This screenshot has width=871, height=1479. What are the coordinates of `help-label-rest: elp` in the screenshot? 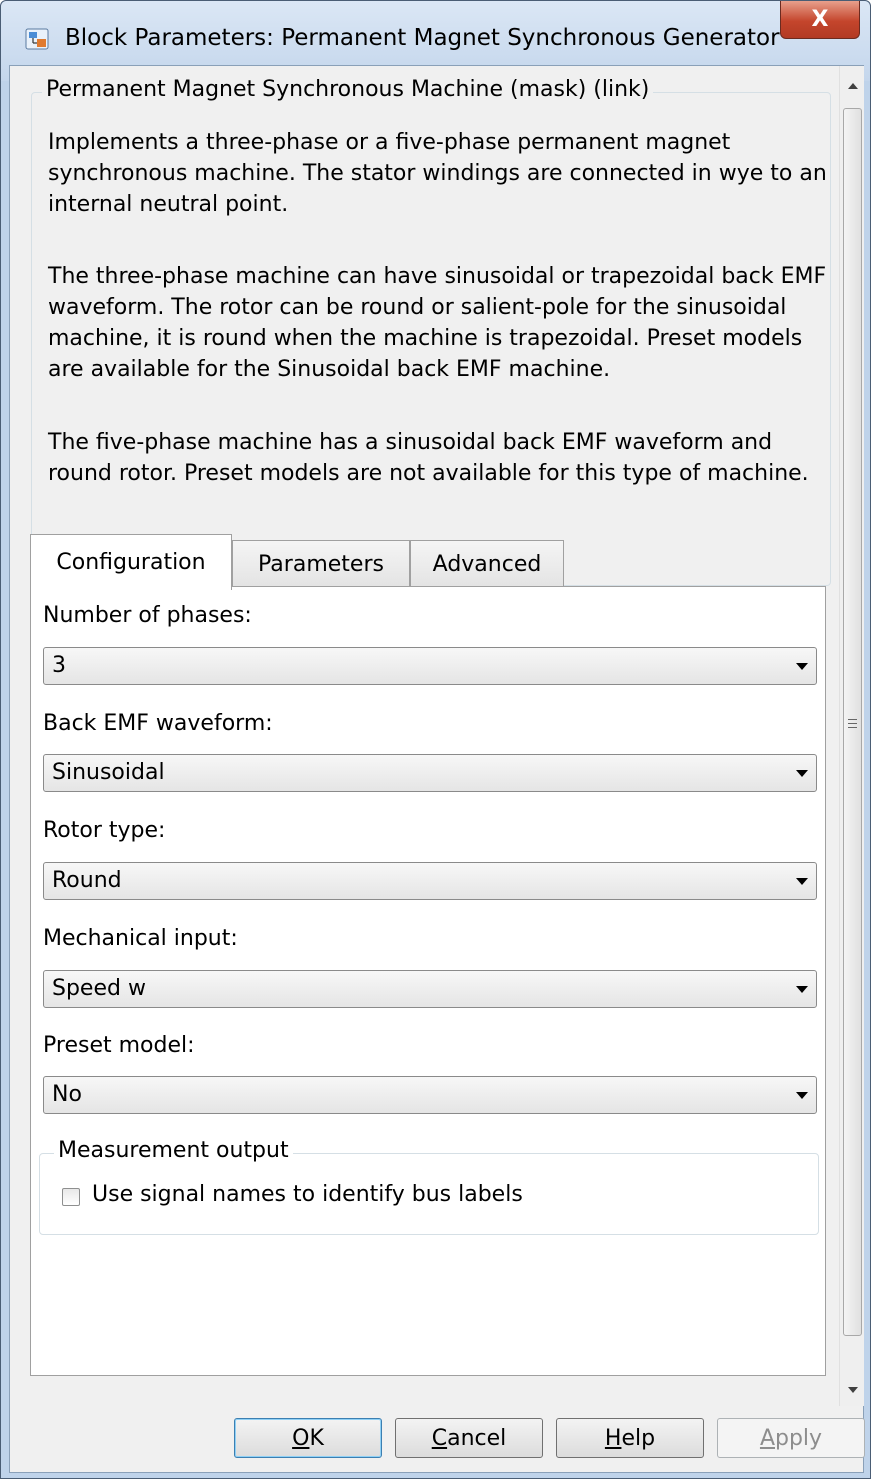 It's located at (638, 1438).